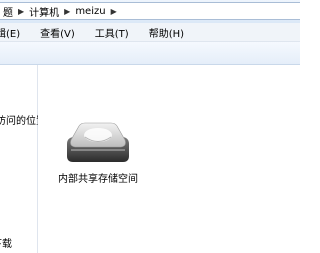 Image resolution: width=320 pixels, height=253 pixels. Describe the element at coordinates (115, 32) in the screenshot. I see `menu-tools: 工具(T)` at that location.